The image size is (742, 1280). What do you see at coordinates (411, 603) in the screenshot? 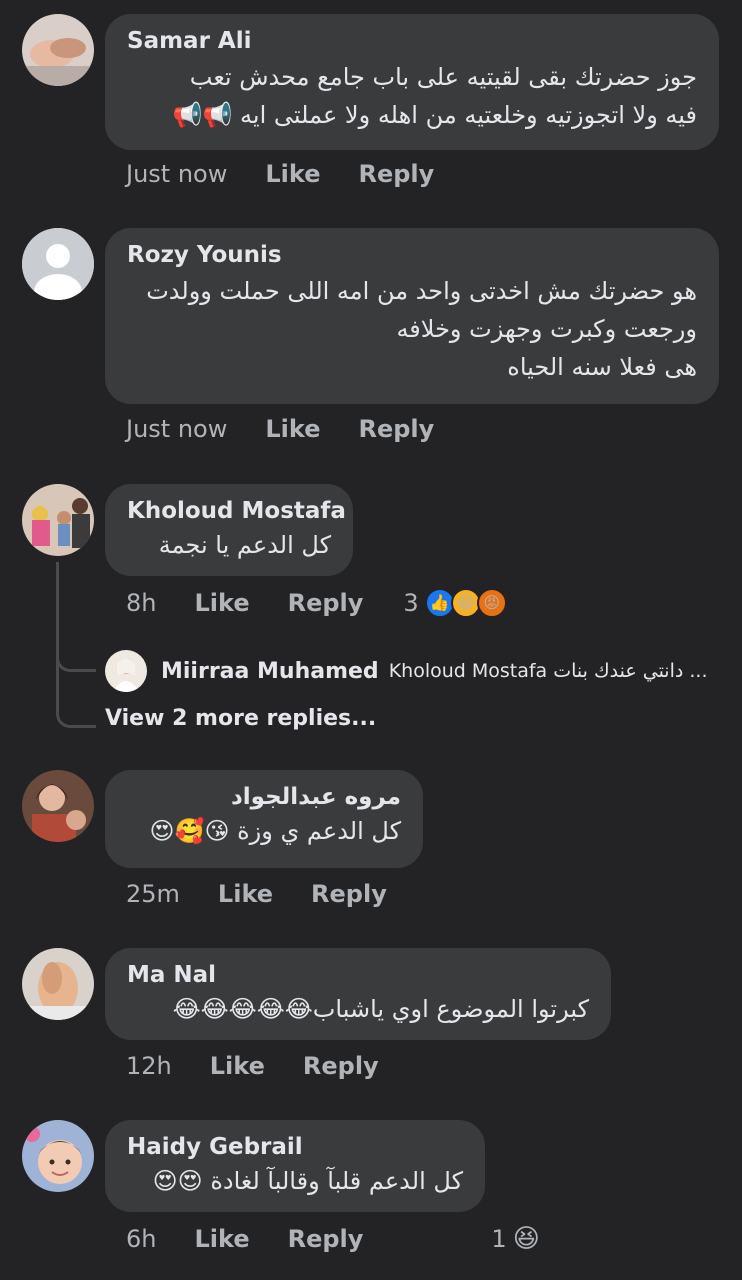
I see `reaction-count: 3` at bounding box center [411, 603].